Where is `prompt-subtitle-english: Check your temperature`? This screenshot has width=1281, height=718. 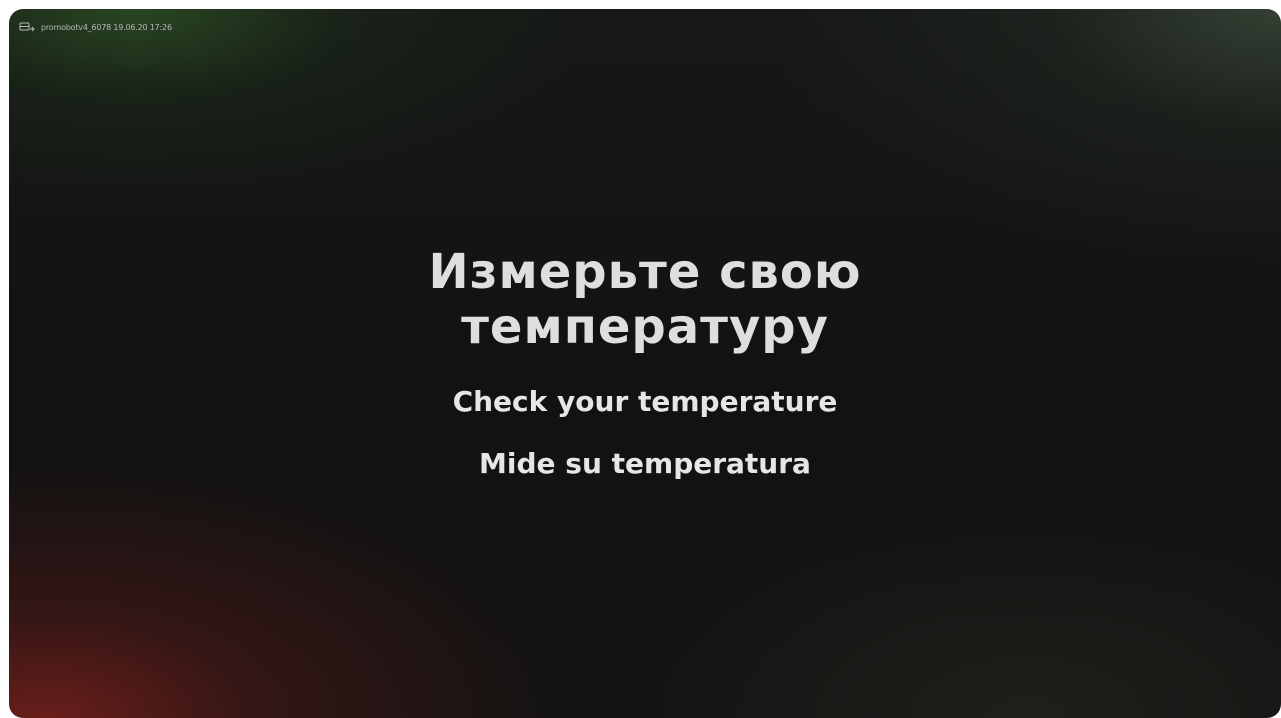
prompt-subtitle-english: Check your temperature is located at coordinates (645, 401).